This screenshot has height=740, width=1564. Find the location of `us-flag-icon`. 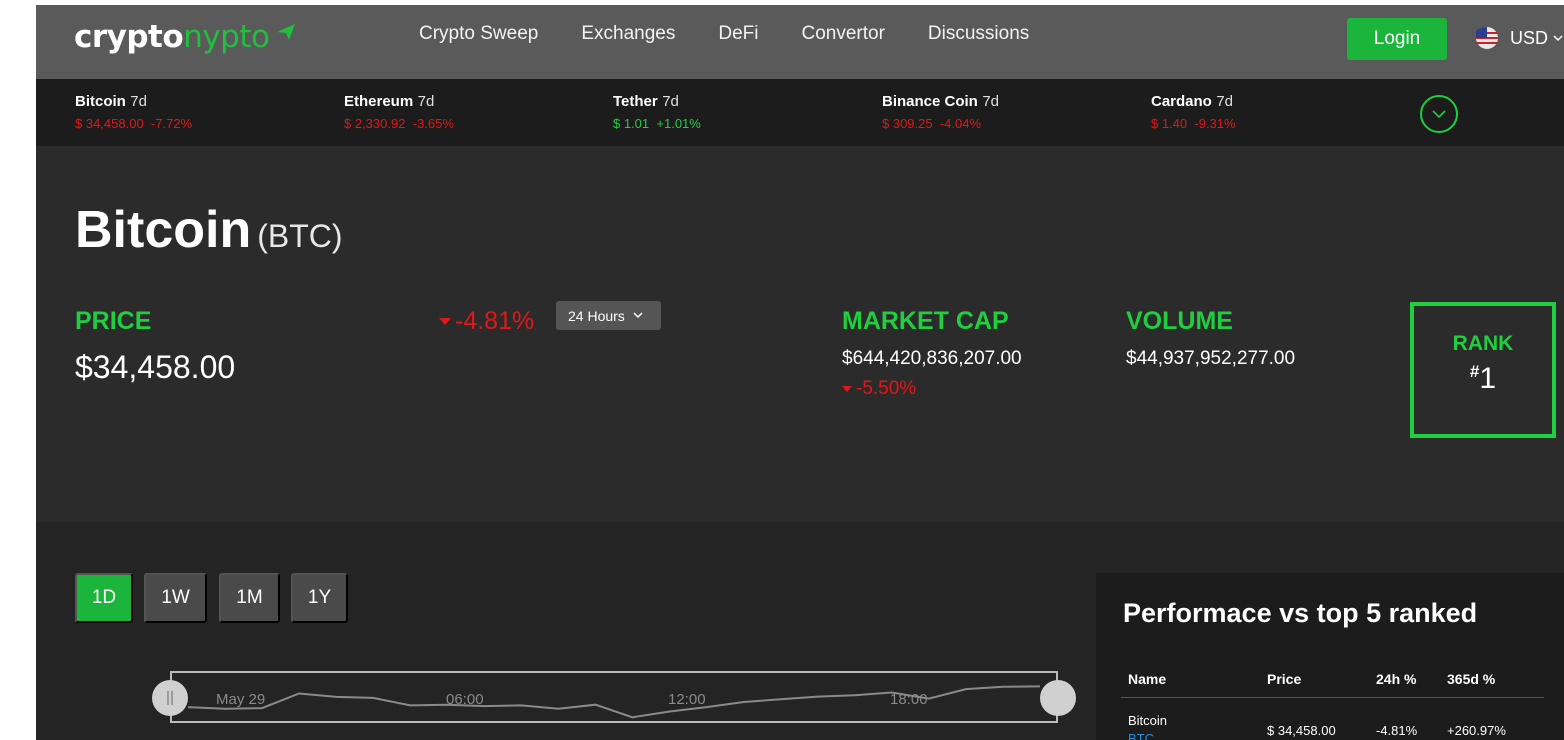

us-flag-icon is located at coordinates (1487, 38).